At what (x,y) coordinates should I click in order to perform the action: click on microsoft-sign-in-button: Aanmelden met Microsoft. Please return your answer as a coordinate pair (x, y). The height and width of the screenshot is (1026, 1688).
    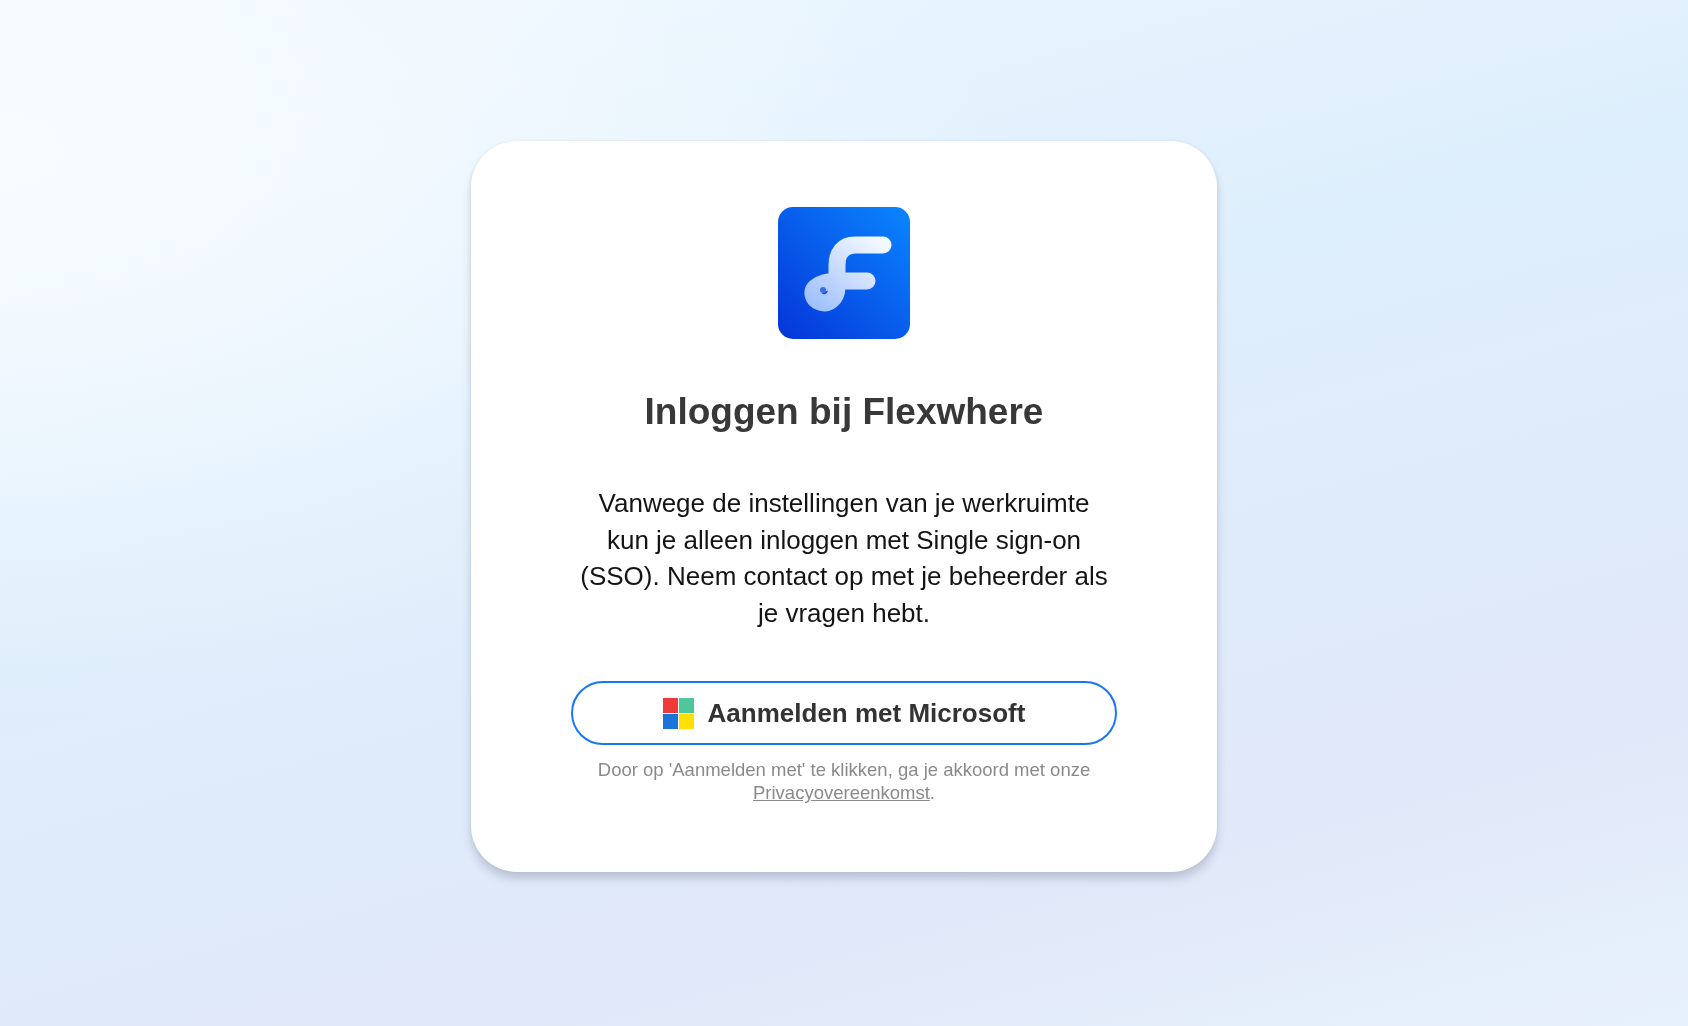
    Looking at the image, I should click on (844, 713).